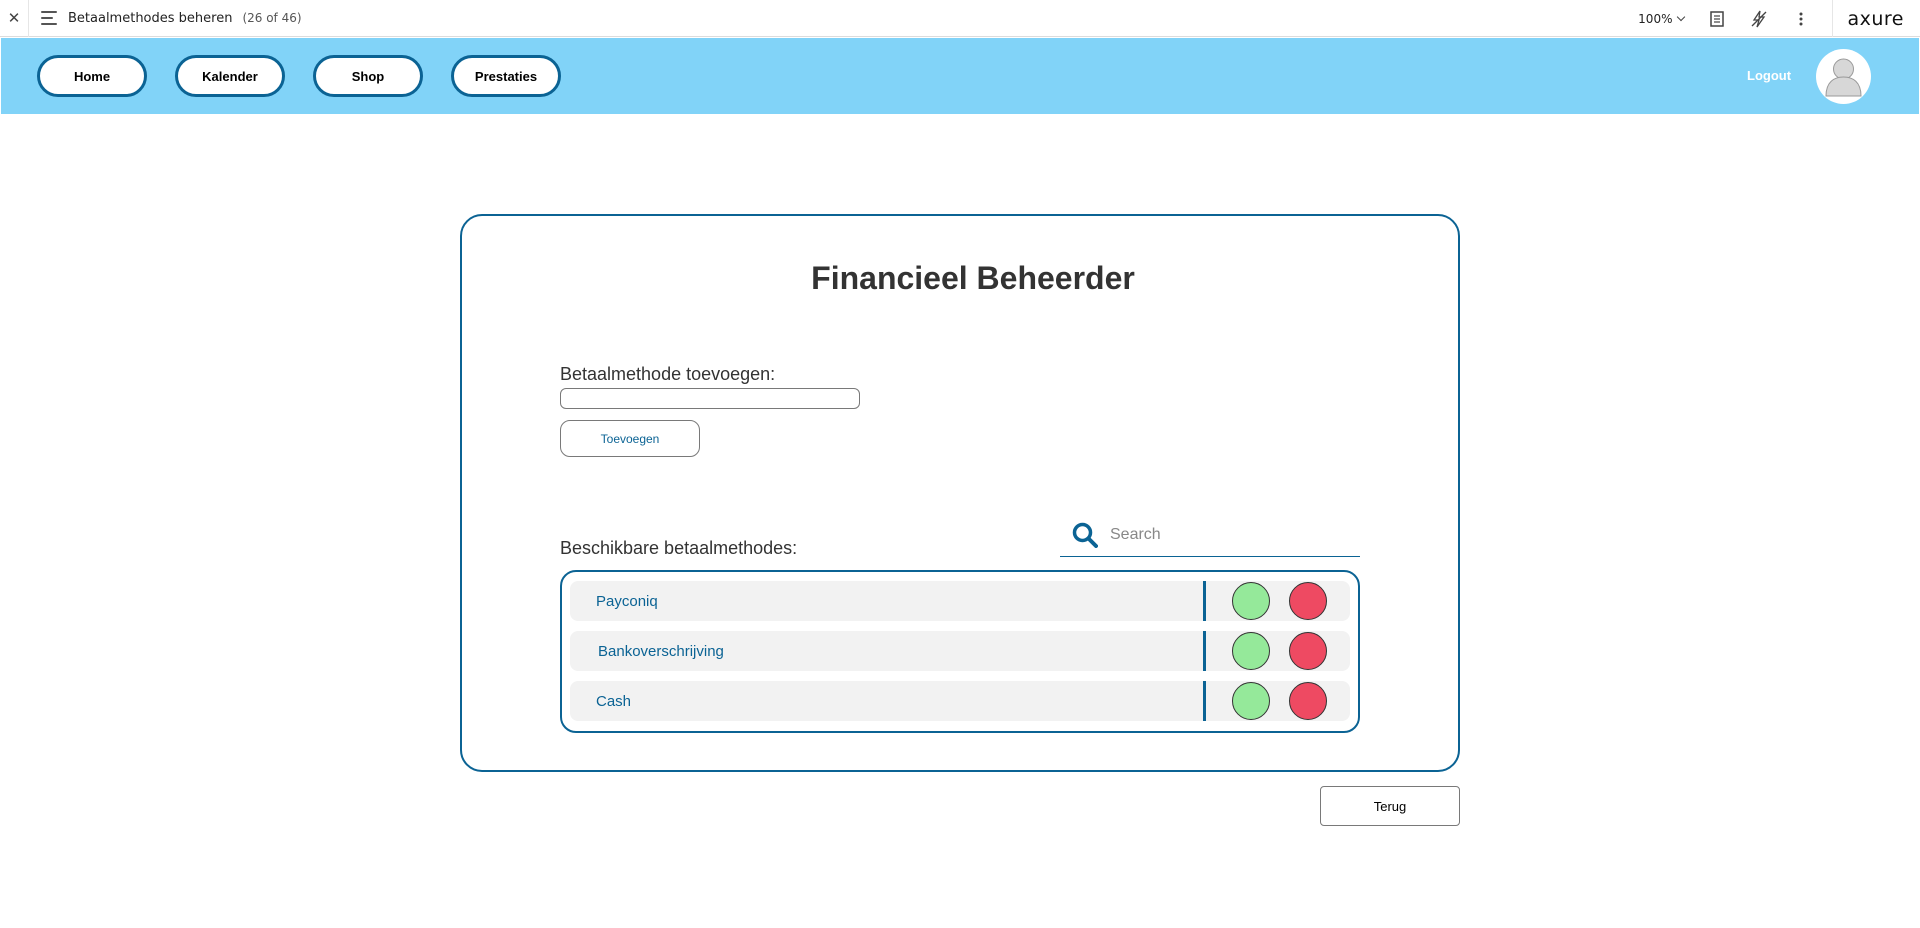  Describe the element at coordinates (627, 601) in the screenshot. I see `method-name: Payconiq` at that location.